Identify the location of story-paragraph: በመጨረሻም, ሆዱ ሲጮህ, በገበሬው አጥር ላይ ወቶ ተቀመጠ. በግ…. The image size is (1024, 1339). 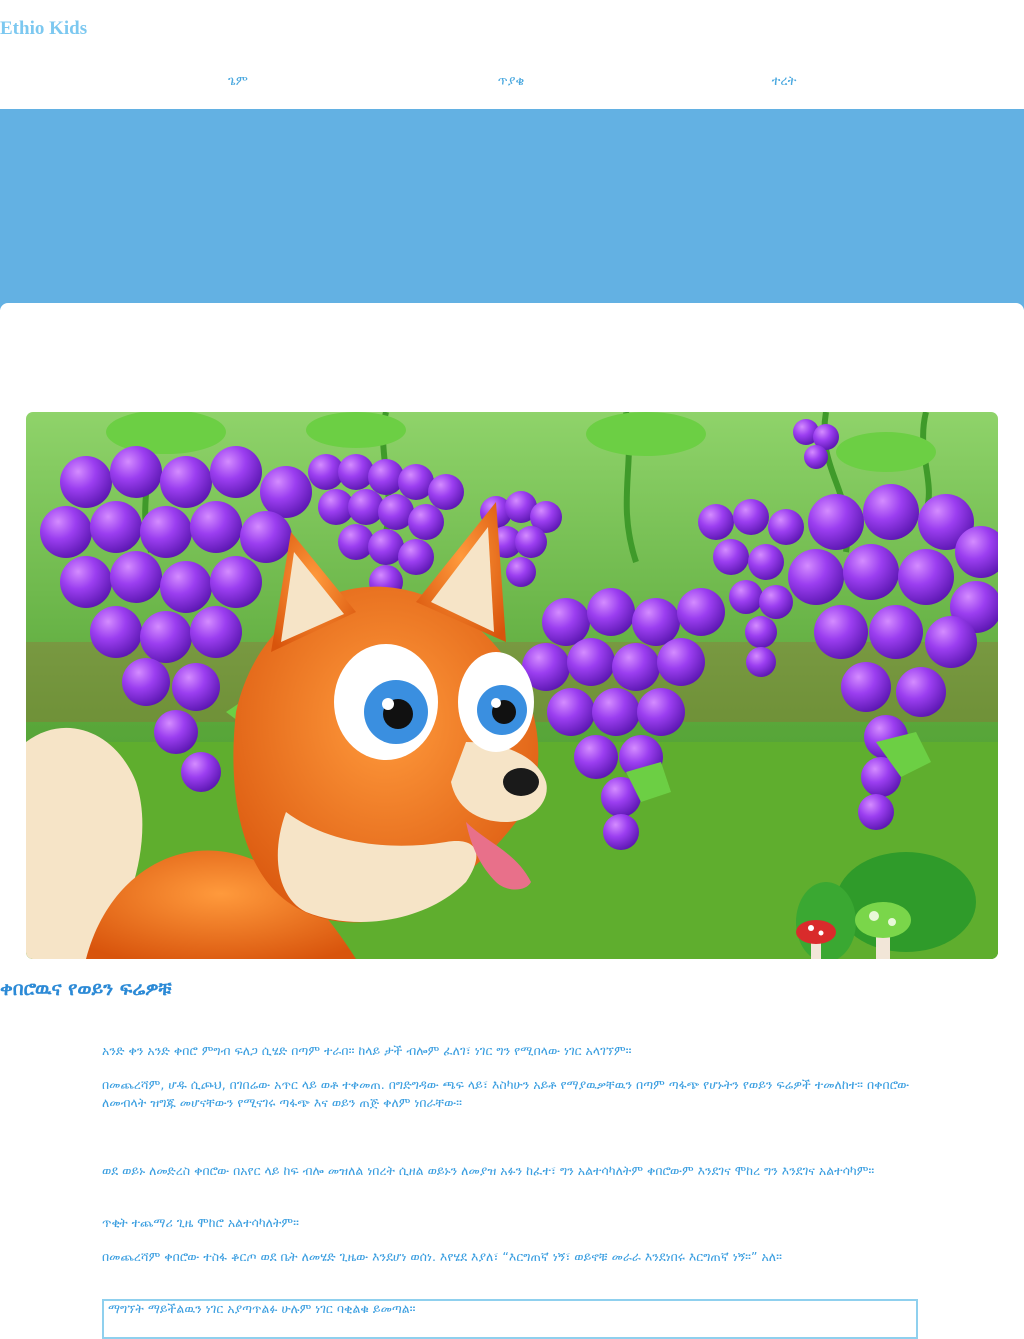
(506, 1093).